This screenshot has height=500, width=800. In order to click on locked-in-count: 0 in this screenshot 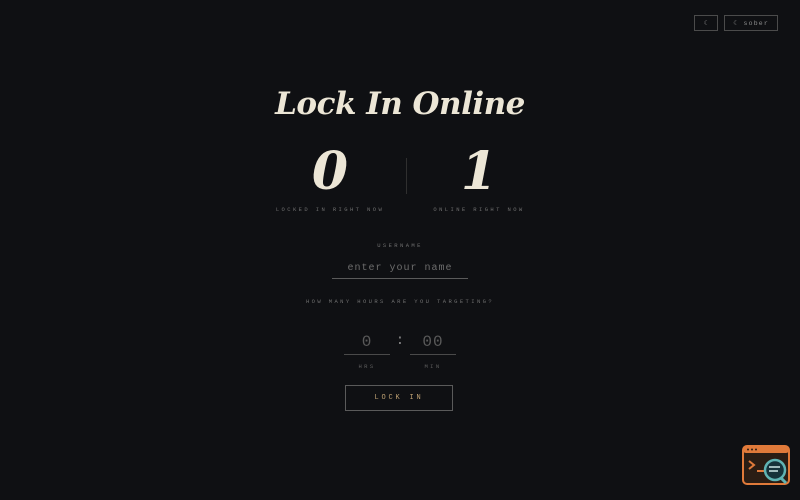, I will do `click(330, 171)`.